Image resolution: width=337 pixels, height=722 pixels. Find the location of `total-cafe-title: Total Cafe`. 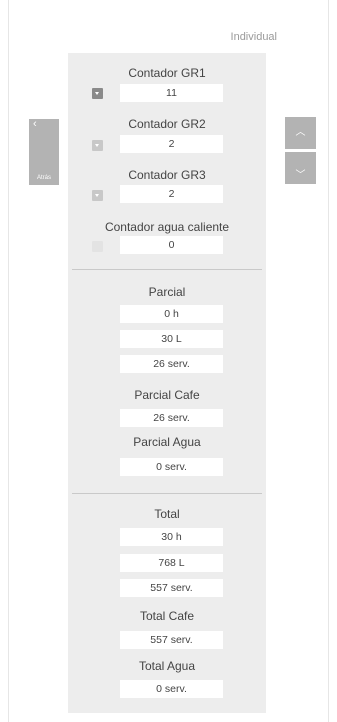

total-cafe-title: Total Cafe is located at coordinates (167, 616).